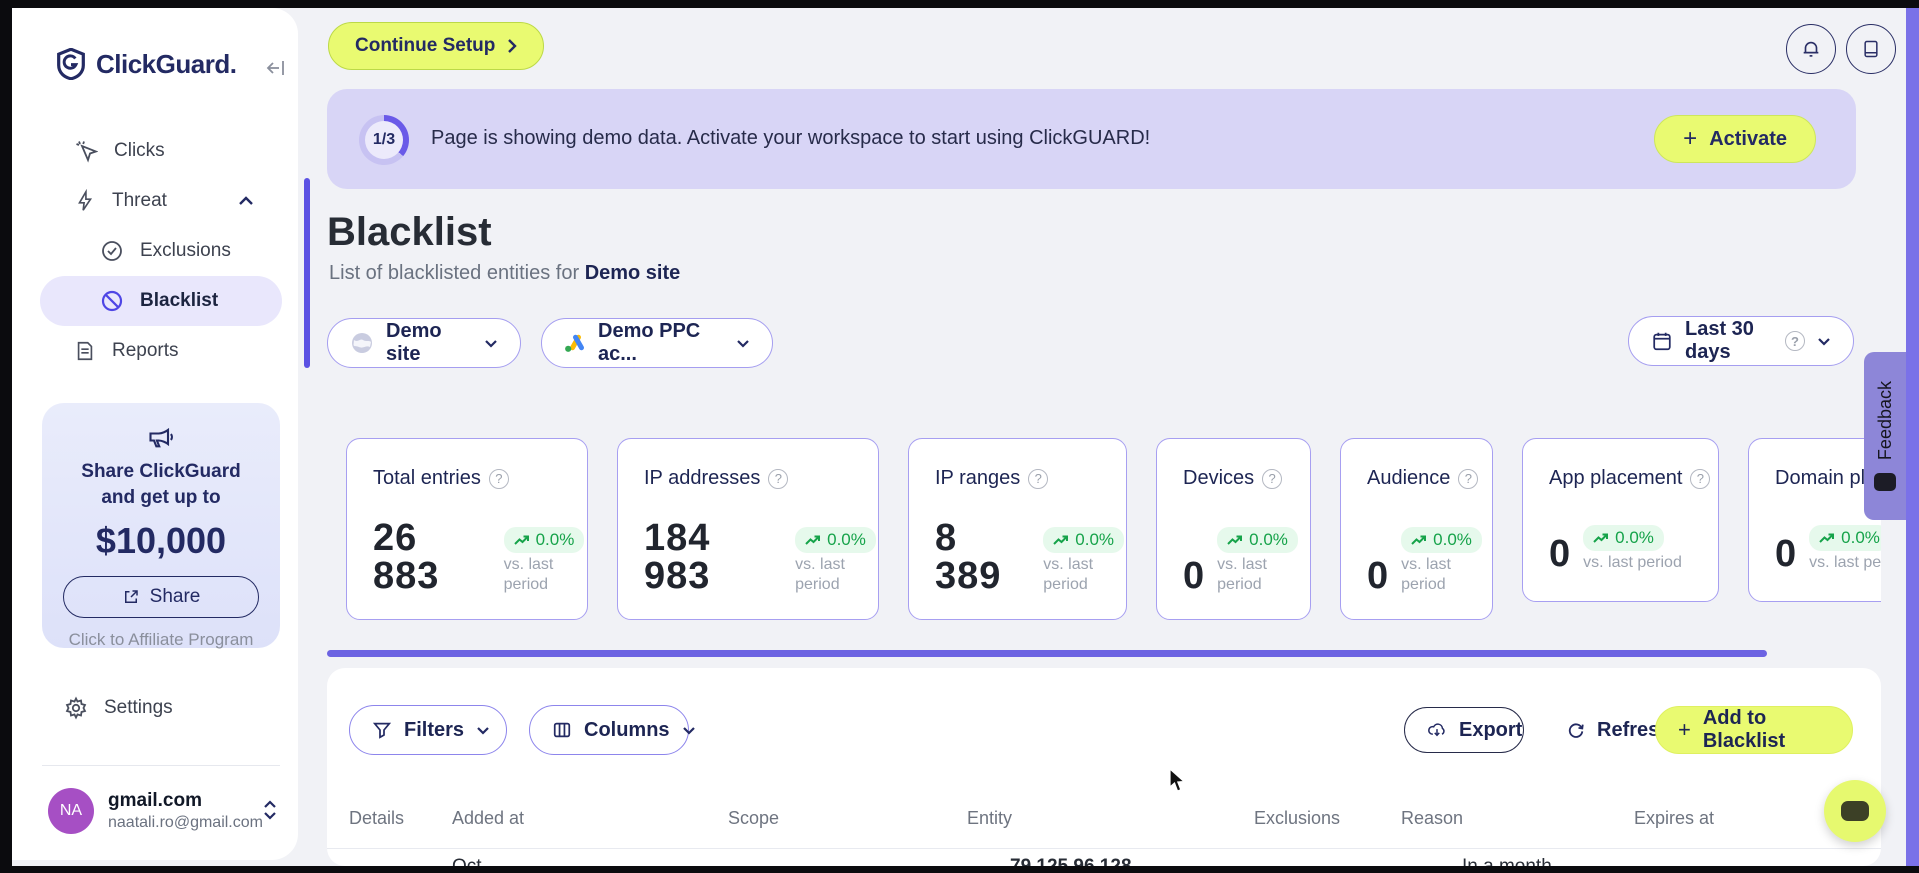 Image resolution: width=1919 pixels, height=873 pixels. Describe the element at coordinates (1464, 730) in the screenshot. I see `export-button: Export` at that location.